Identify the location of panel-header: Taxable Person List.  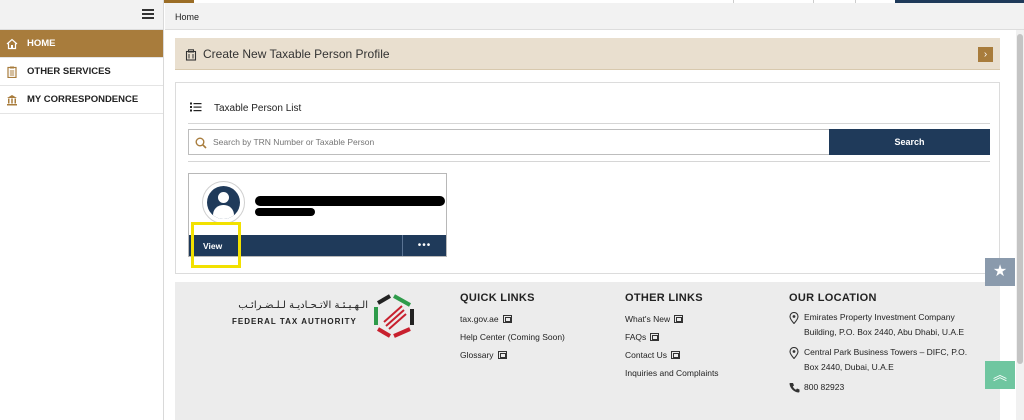
(245, 108).